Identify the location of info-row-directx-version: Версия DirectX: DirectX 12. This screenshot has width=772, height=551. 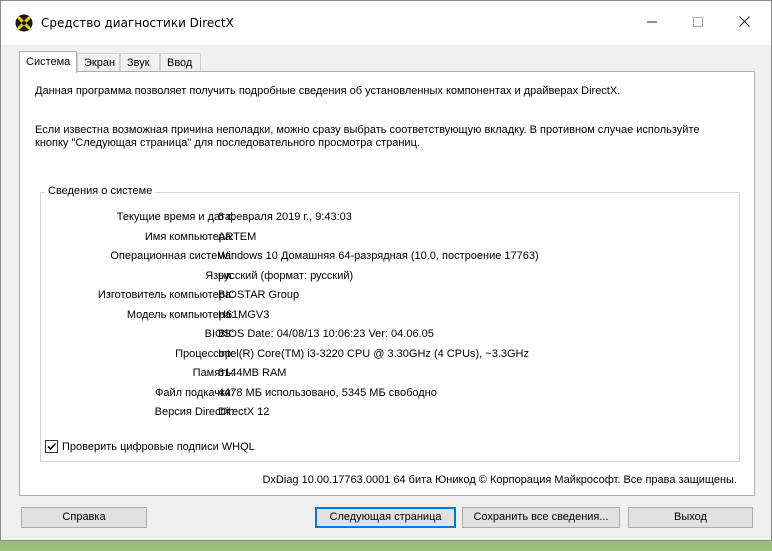
(391, 413).